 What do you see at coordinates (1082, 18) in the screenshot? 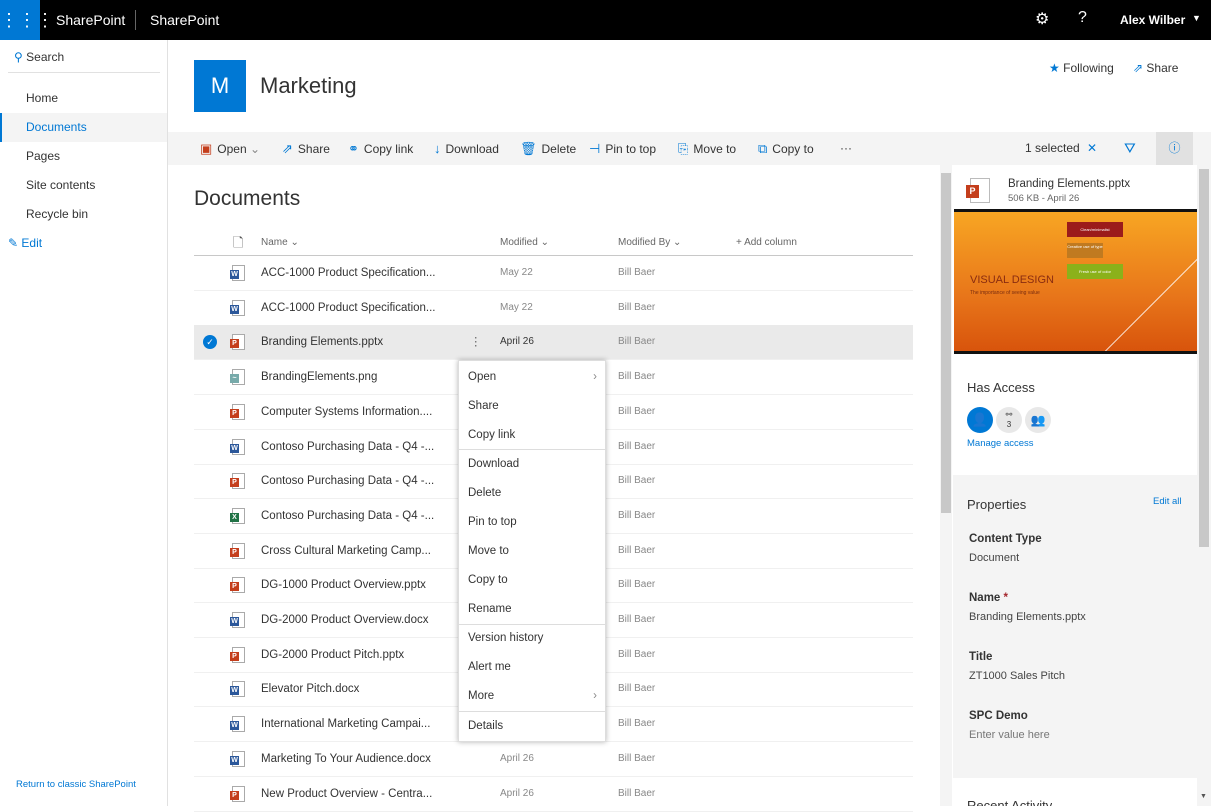
I see `help-icon: ?` at bounding box center [1082, 18].